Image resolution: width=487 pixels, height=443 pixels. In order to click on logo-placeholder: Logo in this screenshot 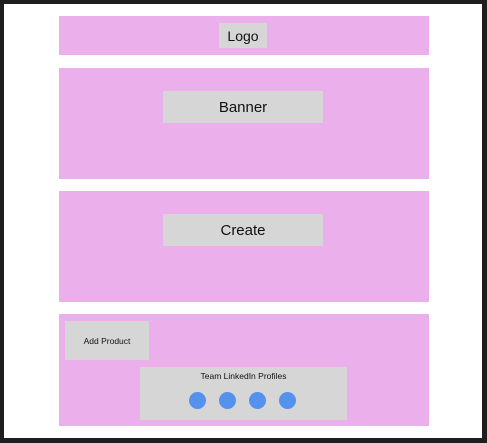, I will do `click(243, 35)`.